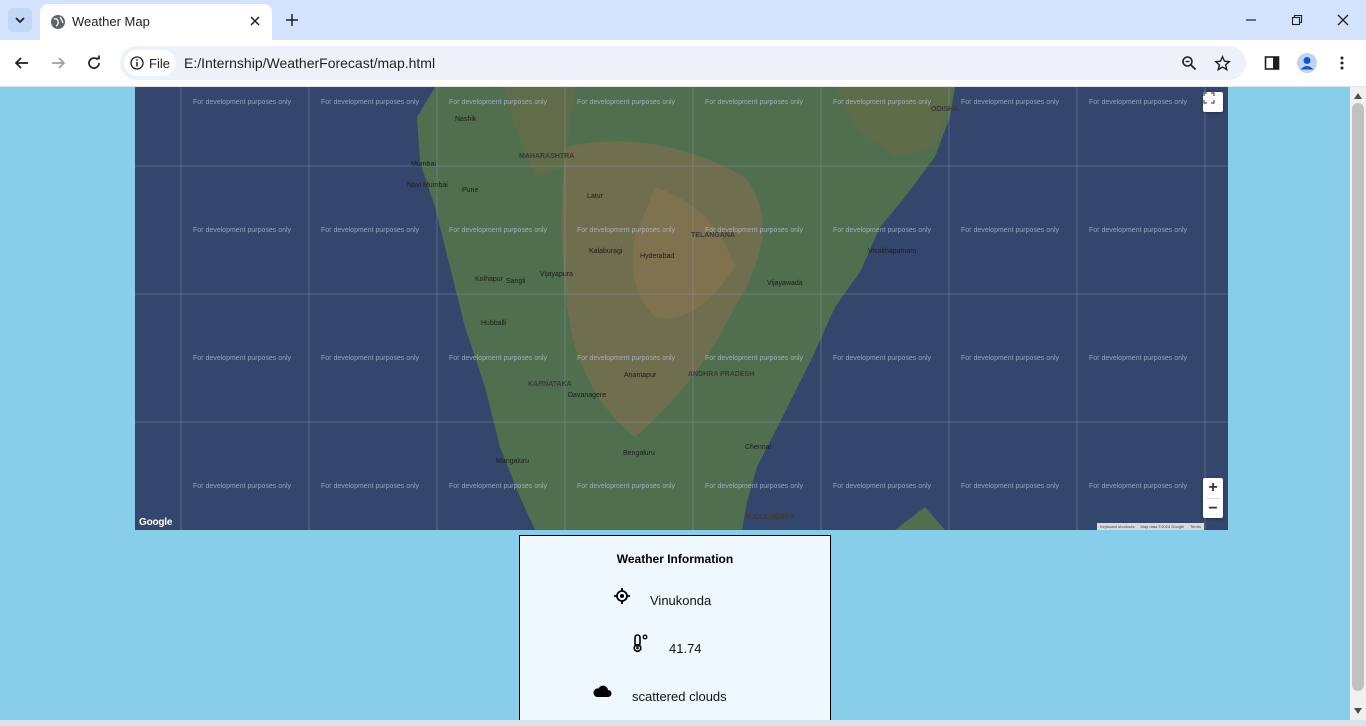  Describe the element at coordinates (550, 384) in the screenshot. I see `map-label: KARNATAKA` at that location.